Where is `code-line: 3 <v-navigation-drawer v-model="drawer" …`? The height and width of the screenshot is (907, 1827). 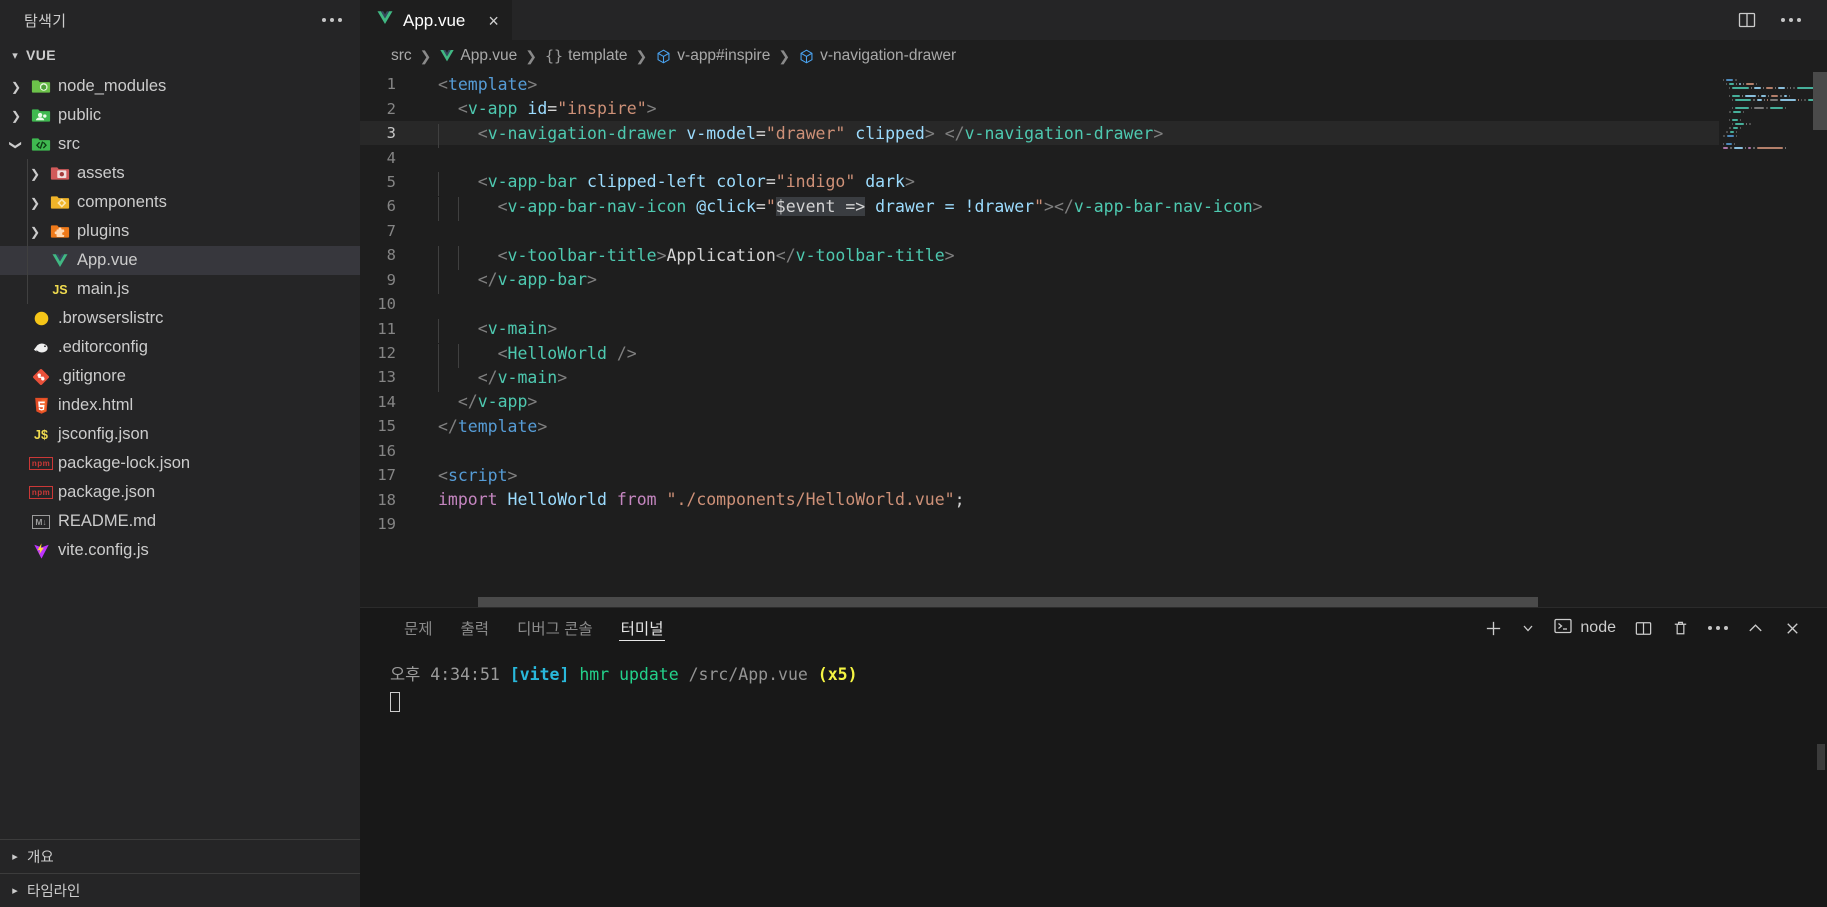 code-line: 3 <v-navigation-drawer v-model="drawer" … is located at coordinates (1039, 134).